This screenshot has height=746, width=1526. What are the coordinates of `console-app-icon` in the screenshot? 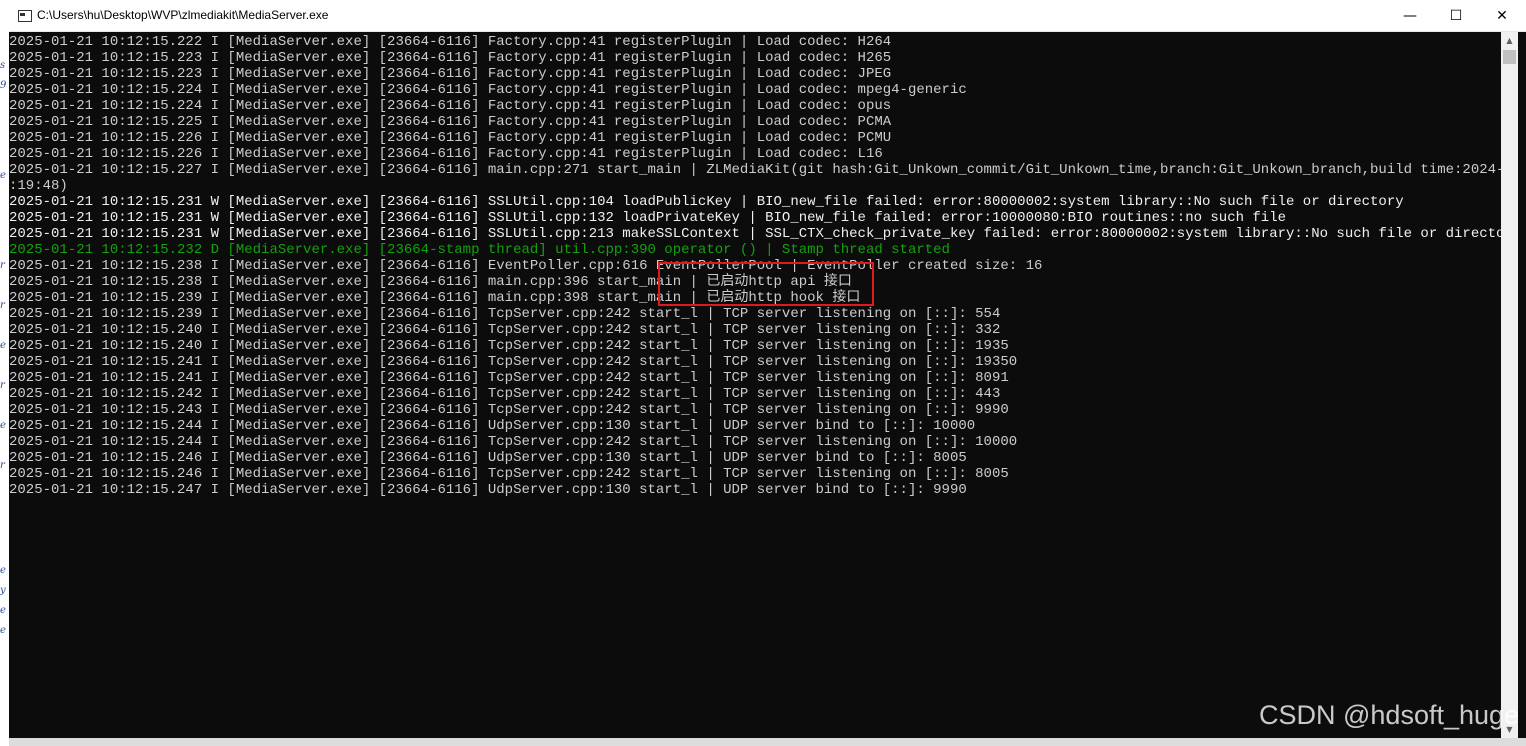 It's located at (25, 16).